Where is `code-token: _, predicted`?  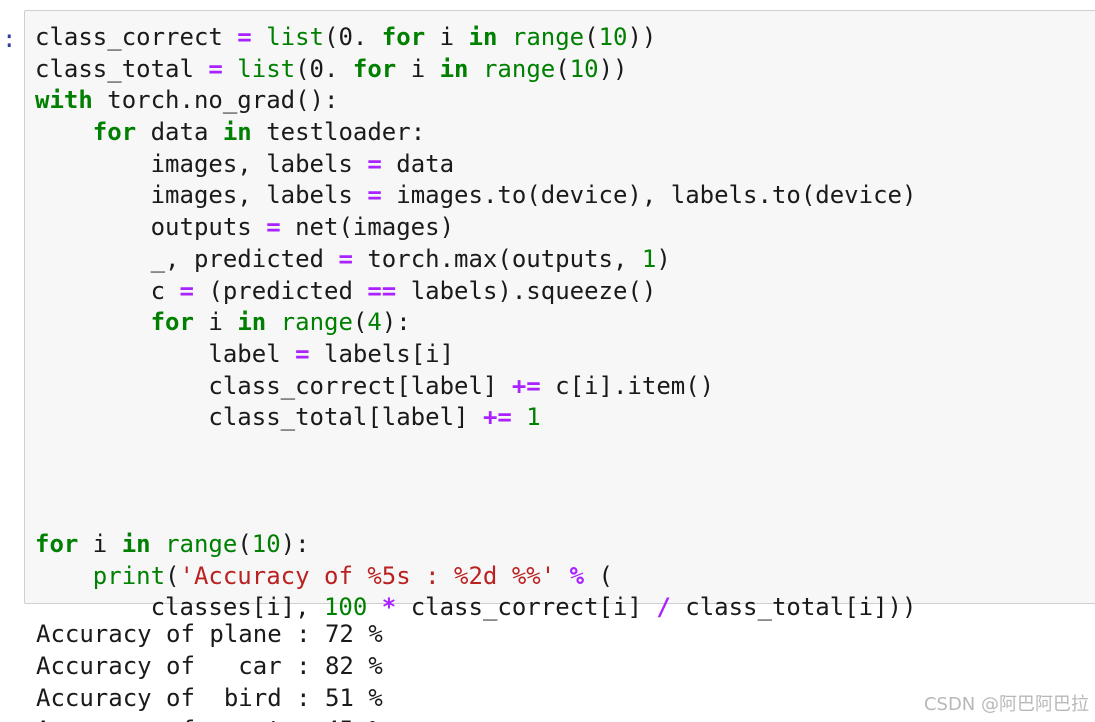 code-token: _, predicted is located at coordinates (187, 258).